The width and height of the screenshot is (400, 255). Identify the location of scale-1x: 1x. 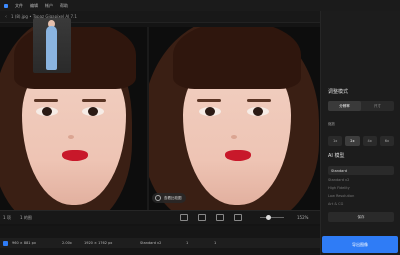
(335, 141).